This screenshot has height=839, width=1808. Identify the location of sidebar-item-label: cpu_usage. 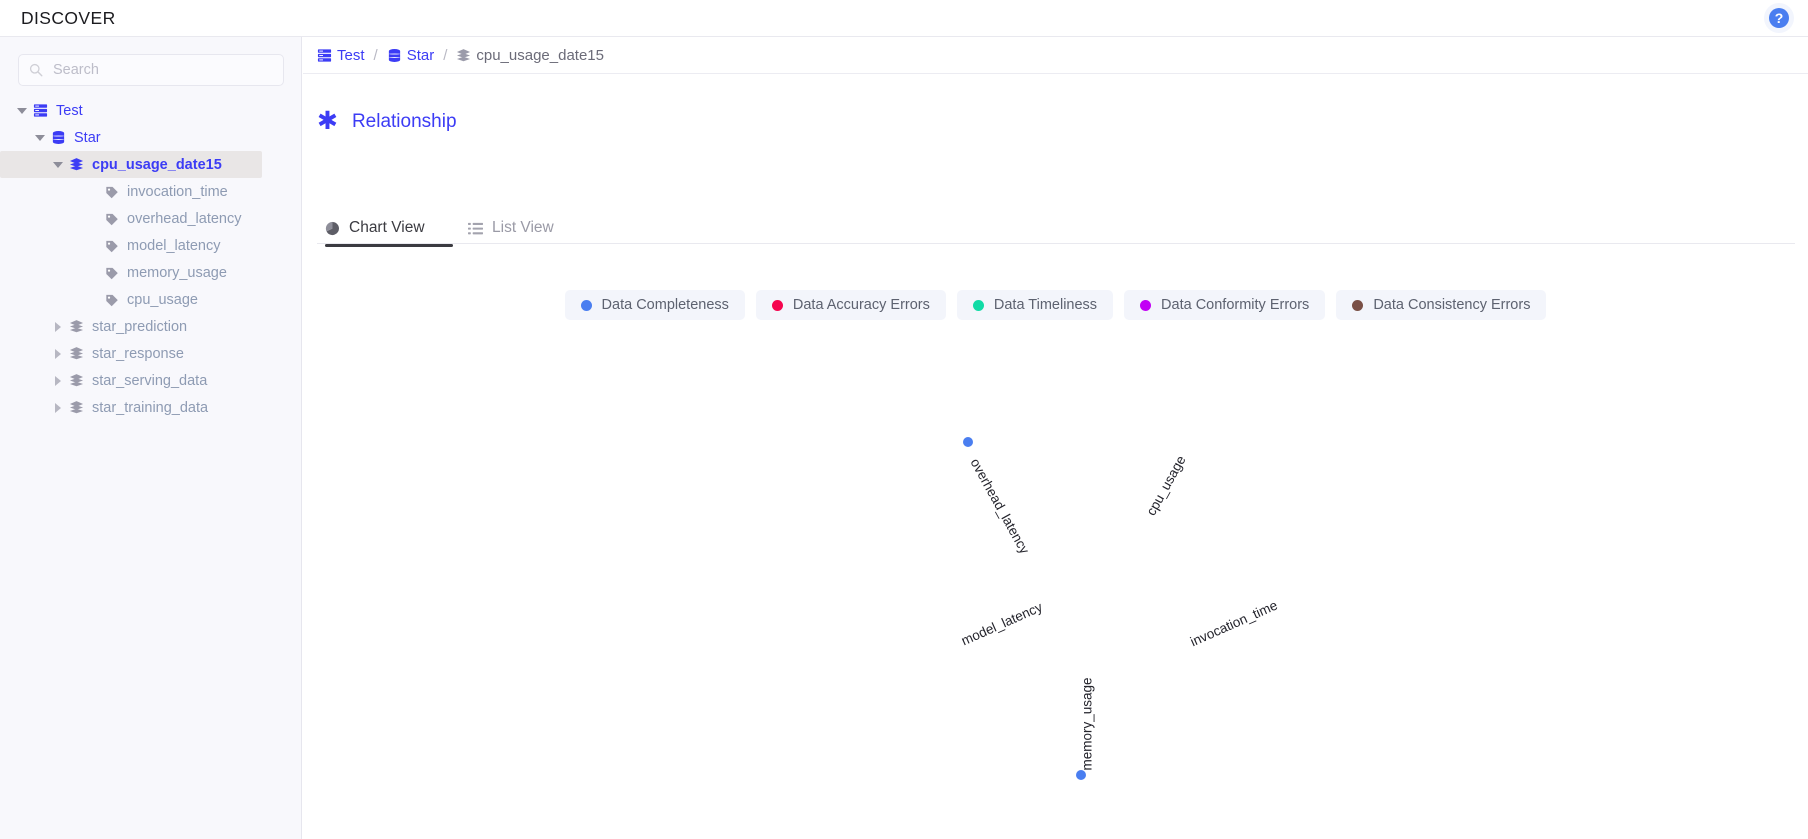
(162, 299).